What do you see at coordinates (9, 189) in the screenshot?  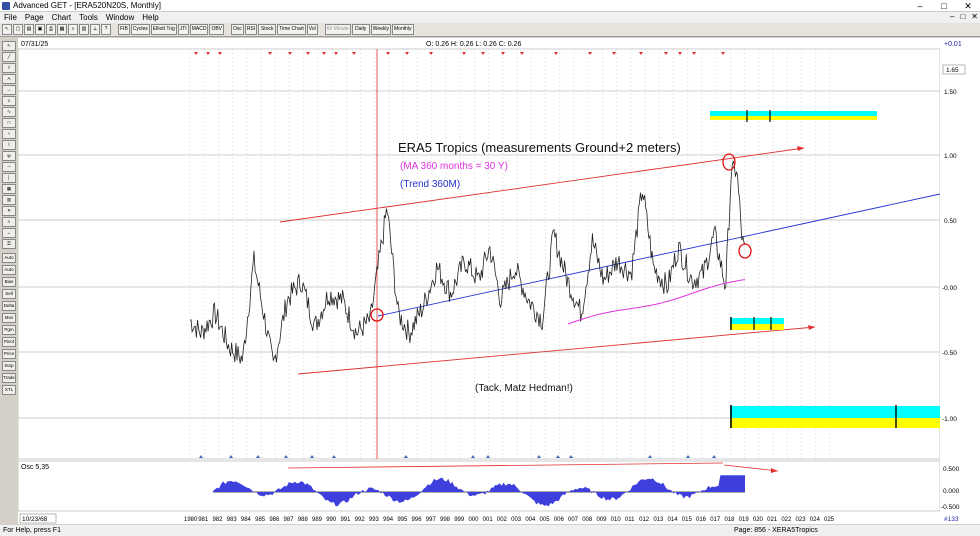 I see `grid-tool-icon: ▦` at bounding box center [9, 189].